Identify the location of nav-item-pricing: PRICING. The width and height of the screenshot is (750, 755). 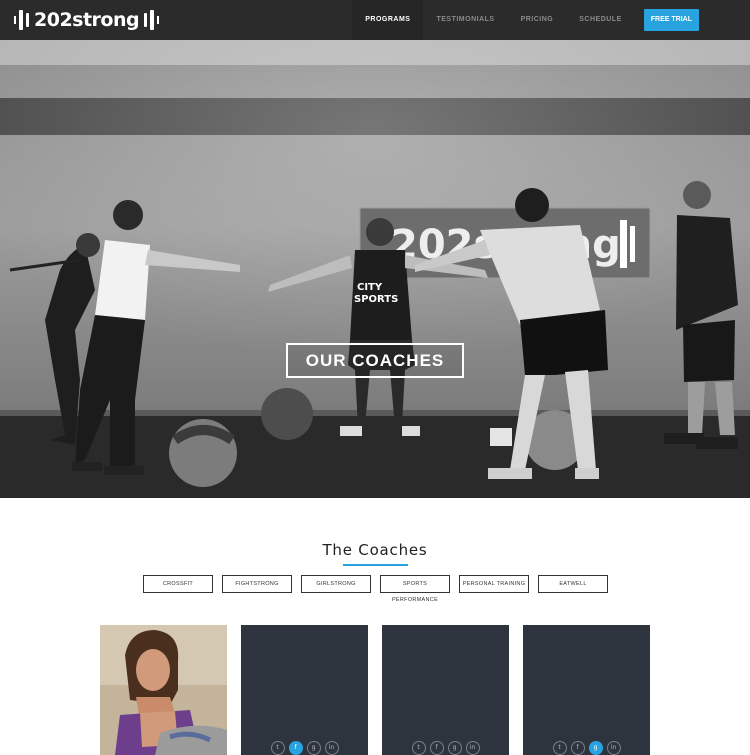
(537, 20).